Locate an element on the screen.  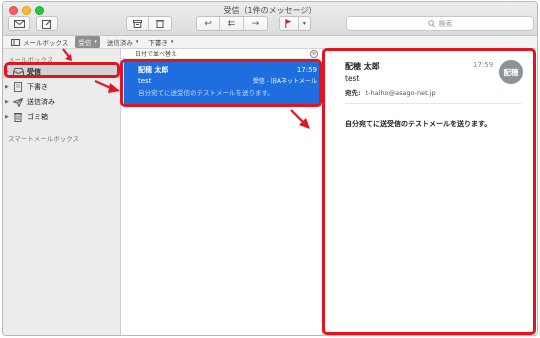
message-subject: test is located at coordinates (145, 81).